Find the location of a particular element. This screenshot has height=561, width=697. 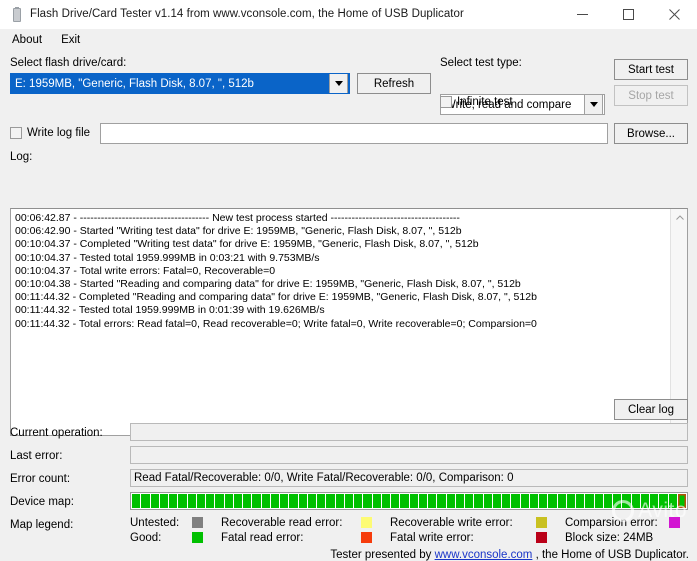

scroll-up-icon is located at coordinates (679, 217).